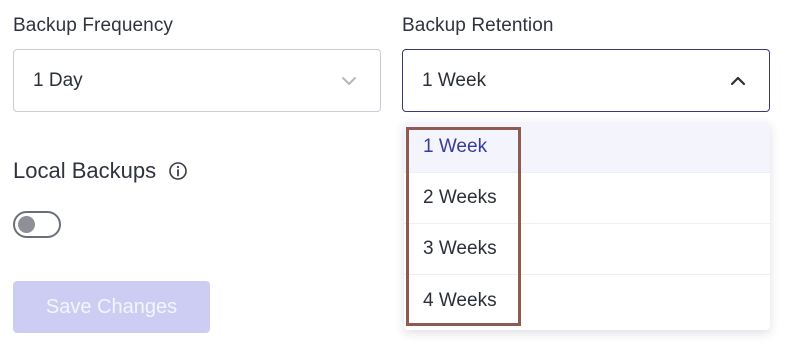 This screenshot has height=363, width=800. I want to click on backup-frequency-select: 1 Day, so click(197, 80).